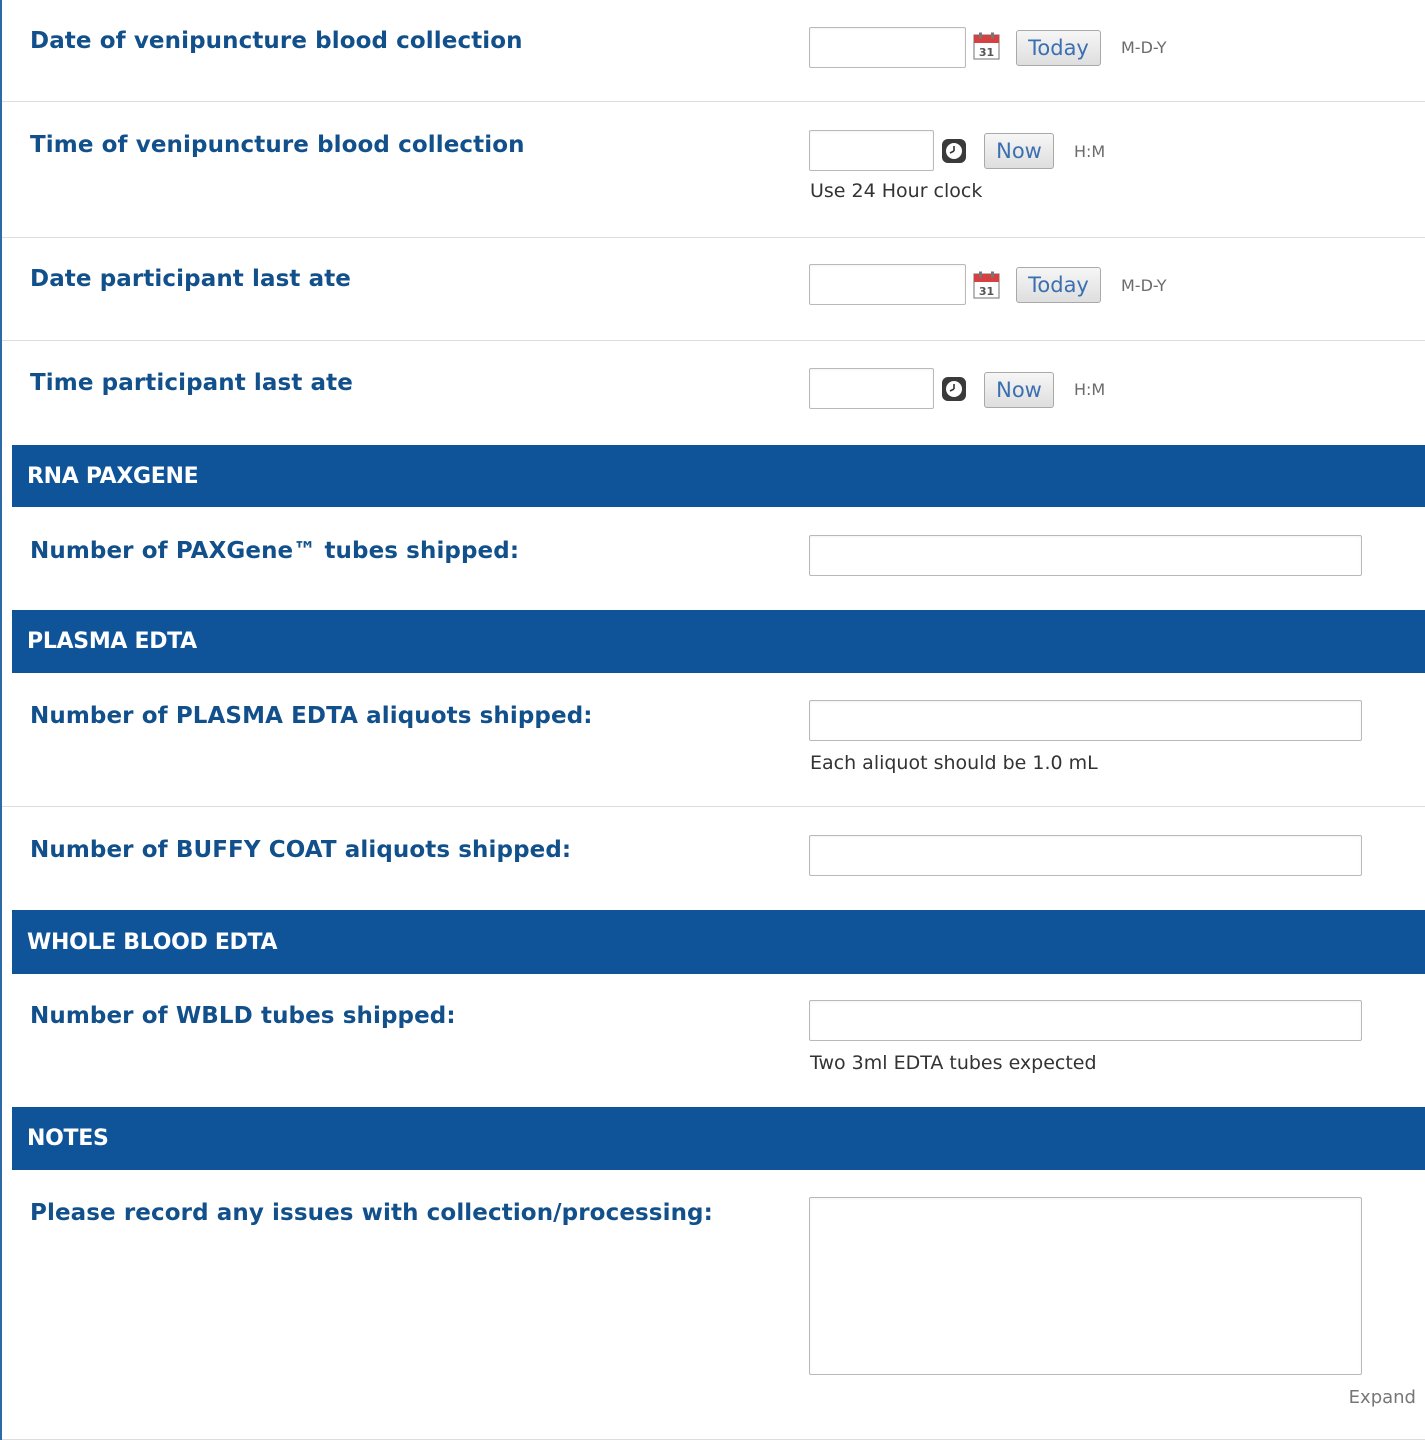  I want to click on venipuncture-date-label: Date of venipuncture blood collection, so click(276, 41).